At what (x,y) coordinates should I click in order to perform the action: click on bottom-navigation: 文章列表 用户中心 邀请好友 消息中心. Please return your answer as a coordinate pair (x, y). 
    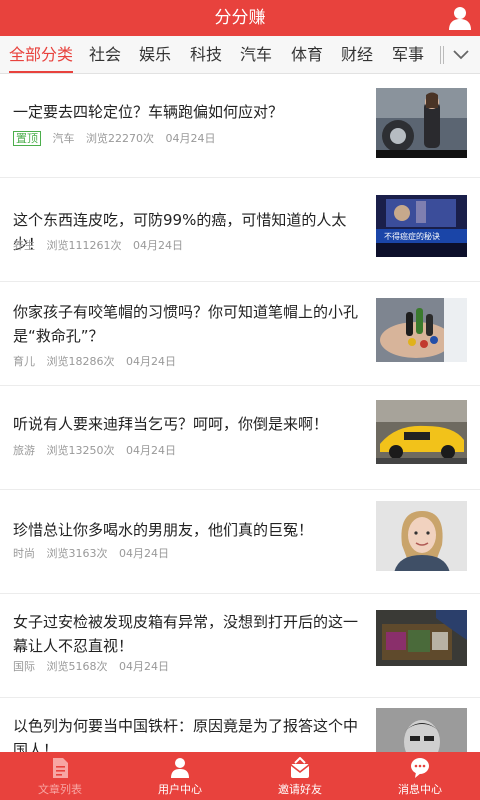
    Looking at the image, I should click on (240, 776).